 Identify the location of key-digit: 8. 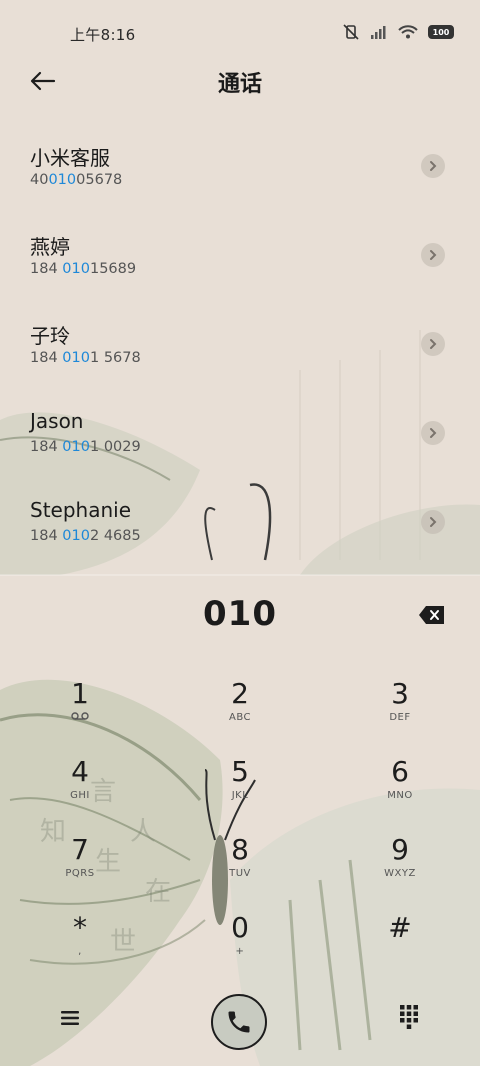
(240, 849).